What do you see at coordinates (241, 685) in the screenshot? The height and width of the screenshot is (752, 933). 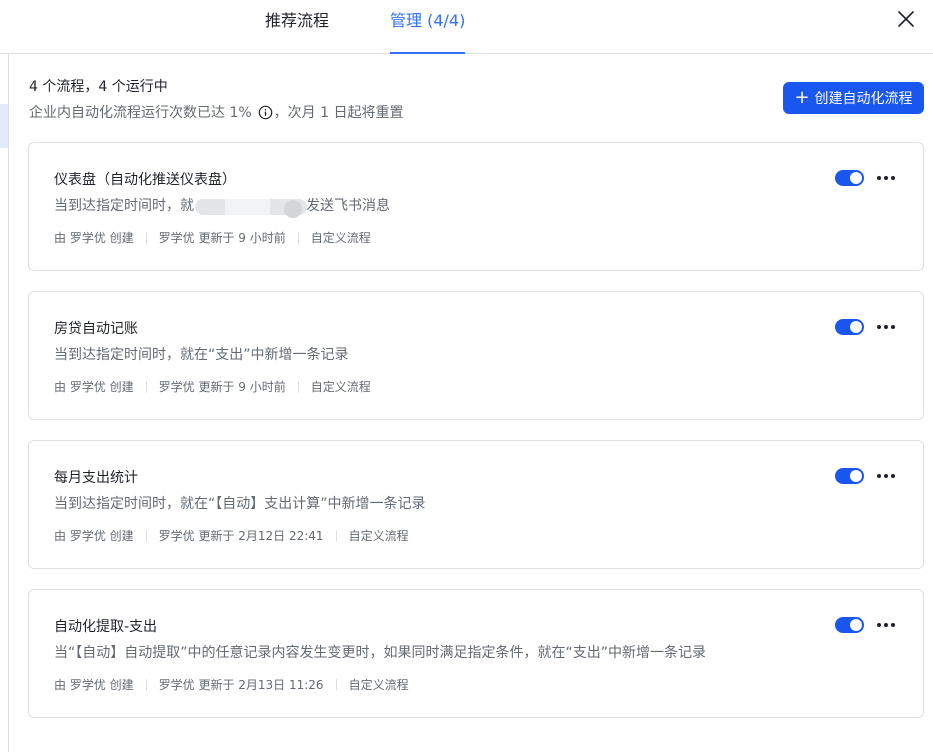 I see `flow-updated: 罗学优 更新于 2月13日 11:26` at bounding box center [241, 685].